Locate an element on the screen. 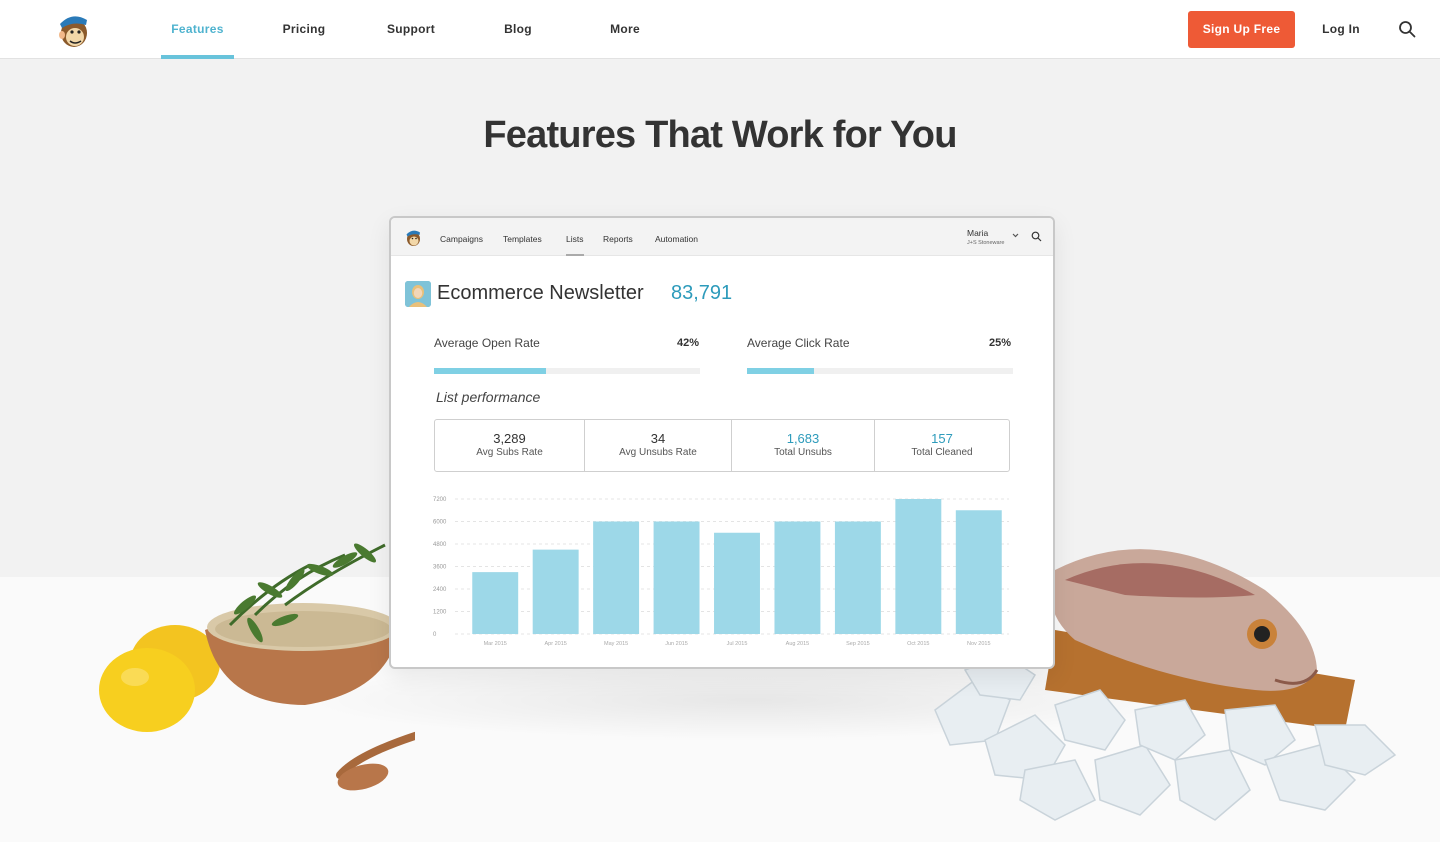 Image resolution: width=1440 pixels, height=842 pixels. y-tick-label: 3600 is located at coordinates (440, 568).